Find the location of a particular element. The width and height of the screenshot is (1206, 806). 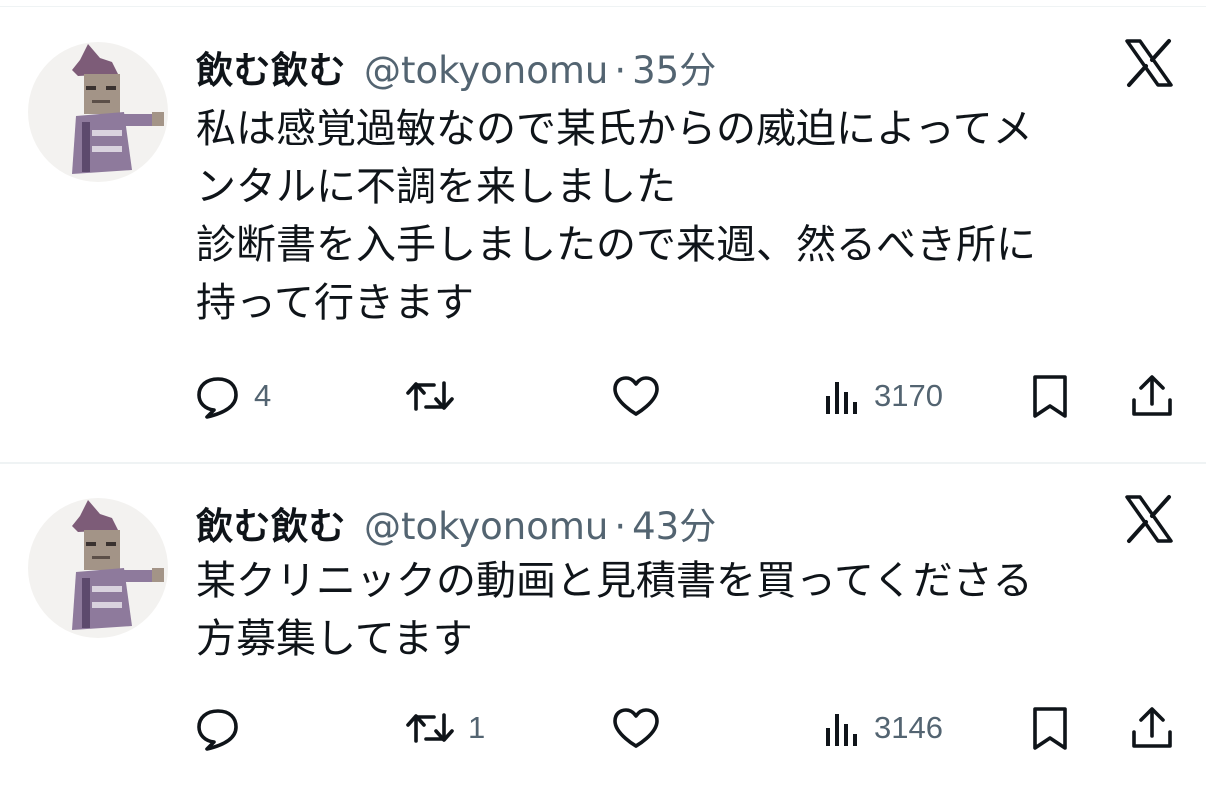

reply-button is located at coordinates (224, 728).